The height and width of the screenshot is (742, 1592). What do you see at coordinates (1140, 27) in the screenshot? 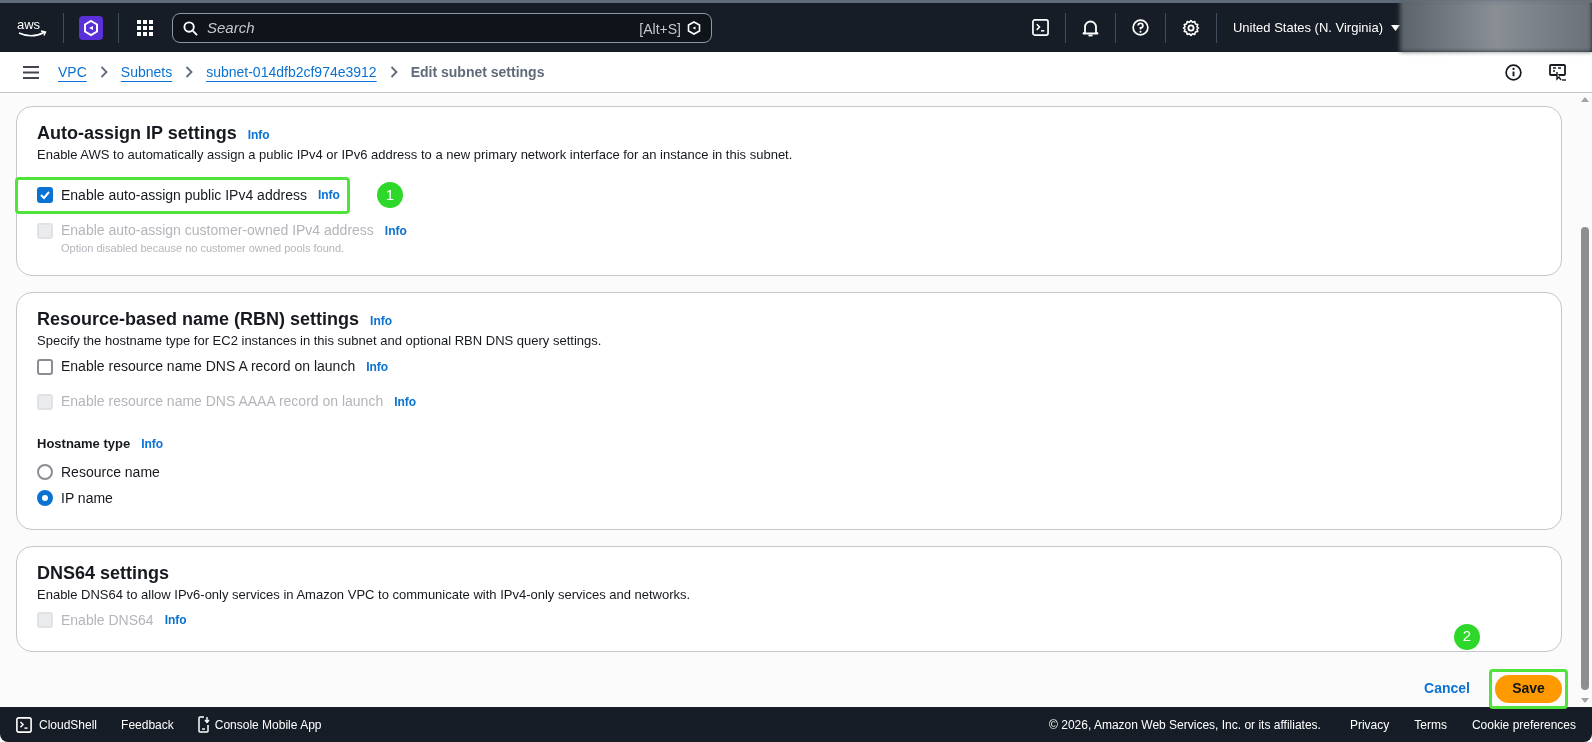
I see `help-icon` at bounding box center [1140, 27].